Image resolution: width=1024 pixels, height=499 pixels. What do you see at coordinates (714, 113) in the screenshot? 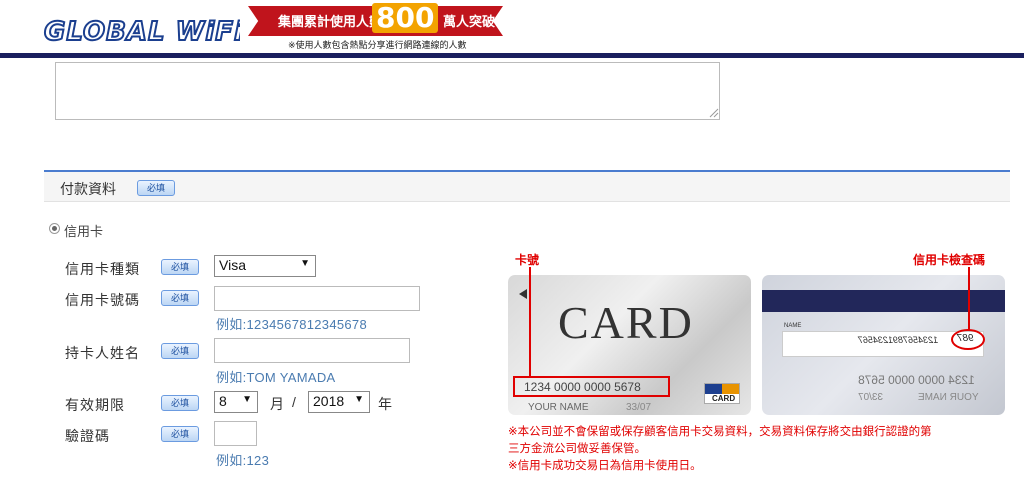
I see `resize-grip-icon` at bounding box center [714, 113].